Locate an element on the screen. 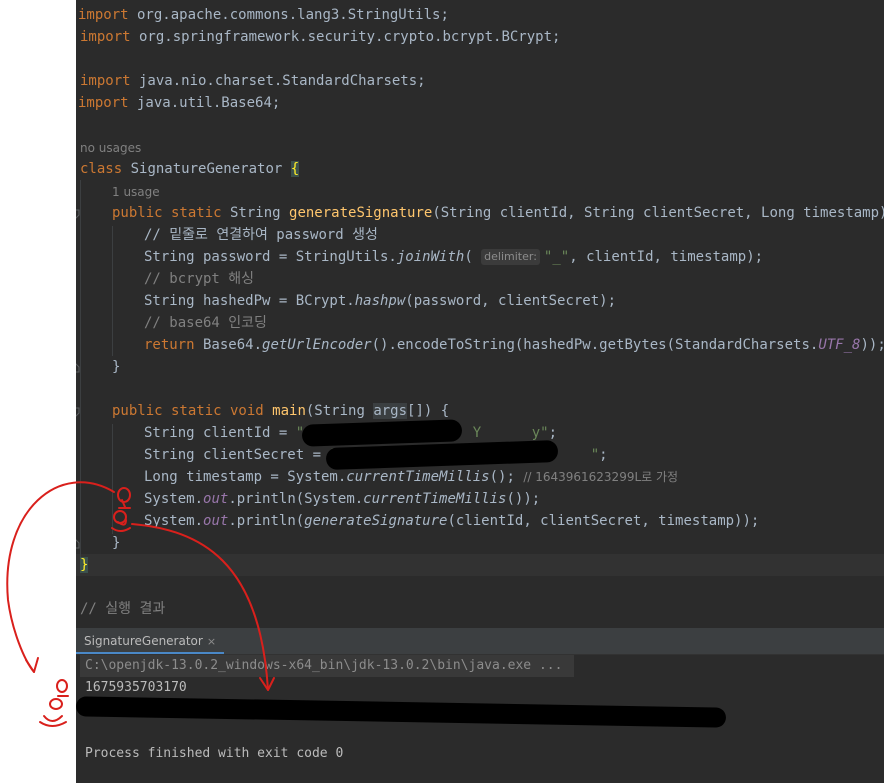 This screenshot has width=884, height=783. main-signature: public static void main(String args[]) { is located at coordinates (280, 411).